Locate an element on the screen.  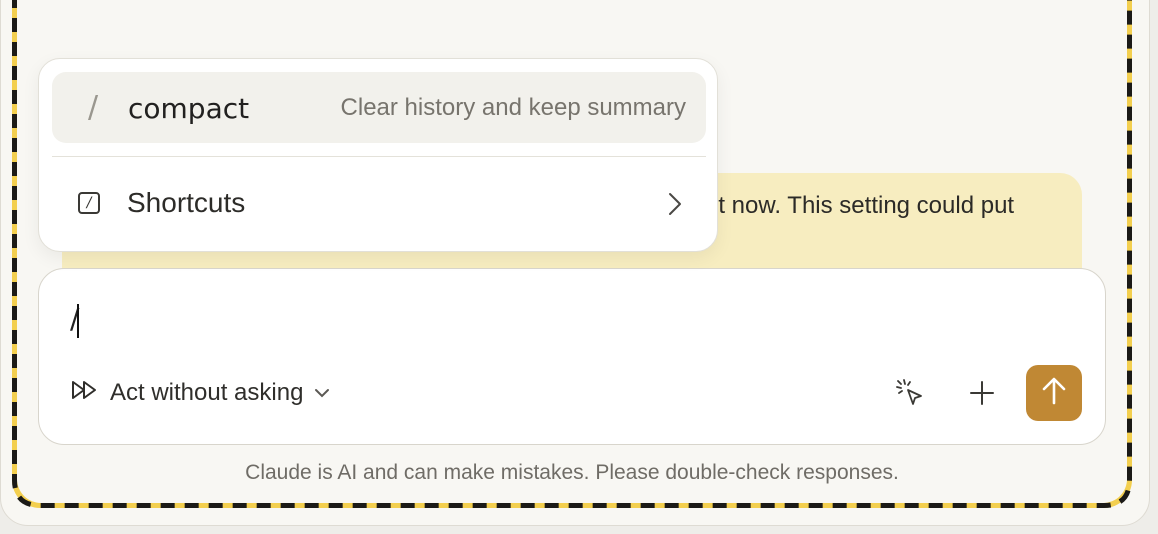
mode-selector-button: Act without asking is located at coordinates (200, 393).